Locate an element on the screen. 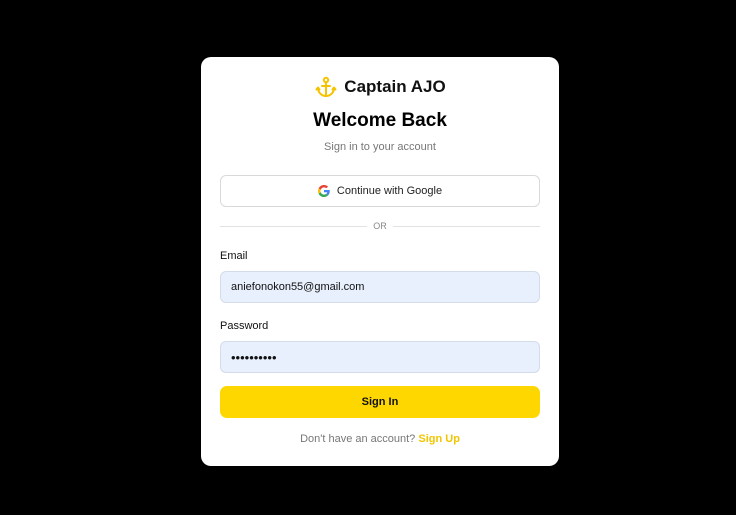  sign-in-label: Sign In is located at coordinates (380, 402).